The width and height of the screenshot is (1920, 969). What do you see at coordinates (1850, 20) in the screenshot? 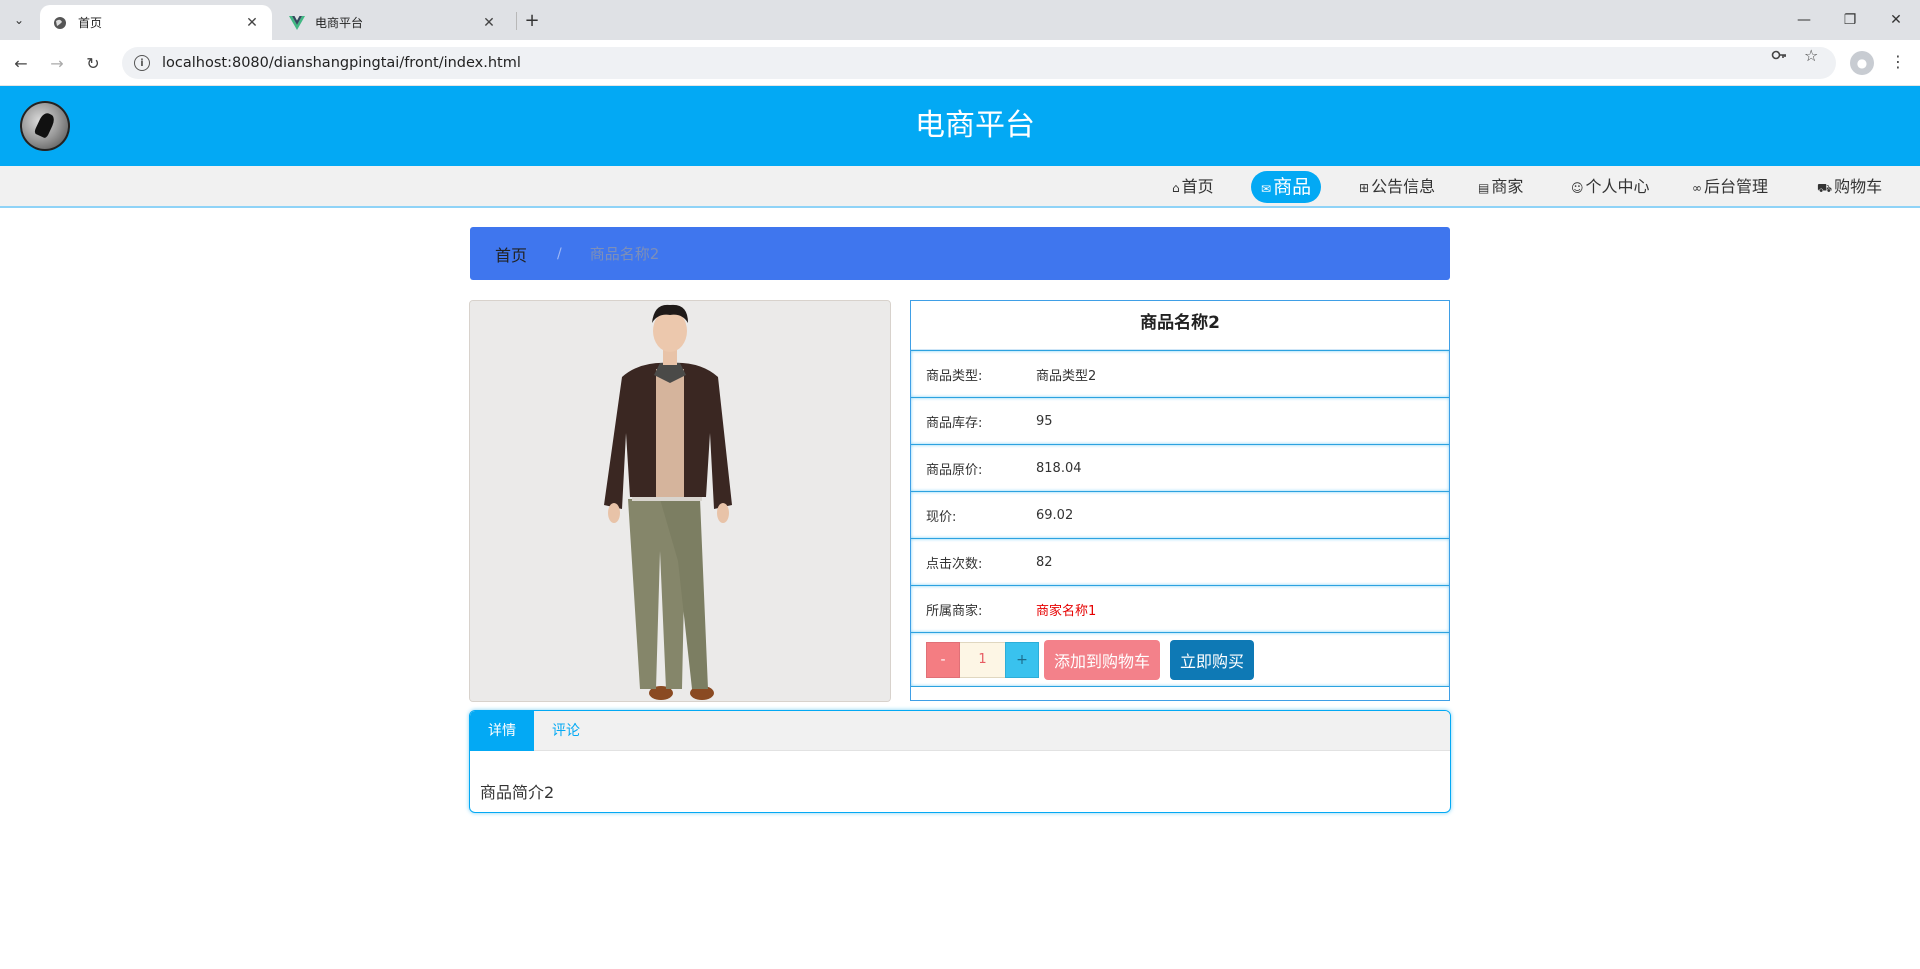
I see `restore-icon: ❐` at bounding box center [1850, 20].